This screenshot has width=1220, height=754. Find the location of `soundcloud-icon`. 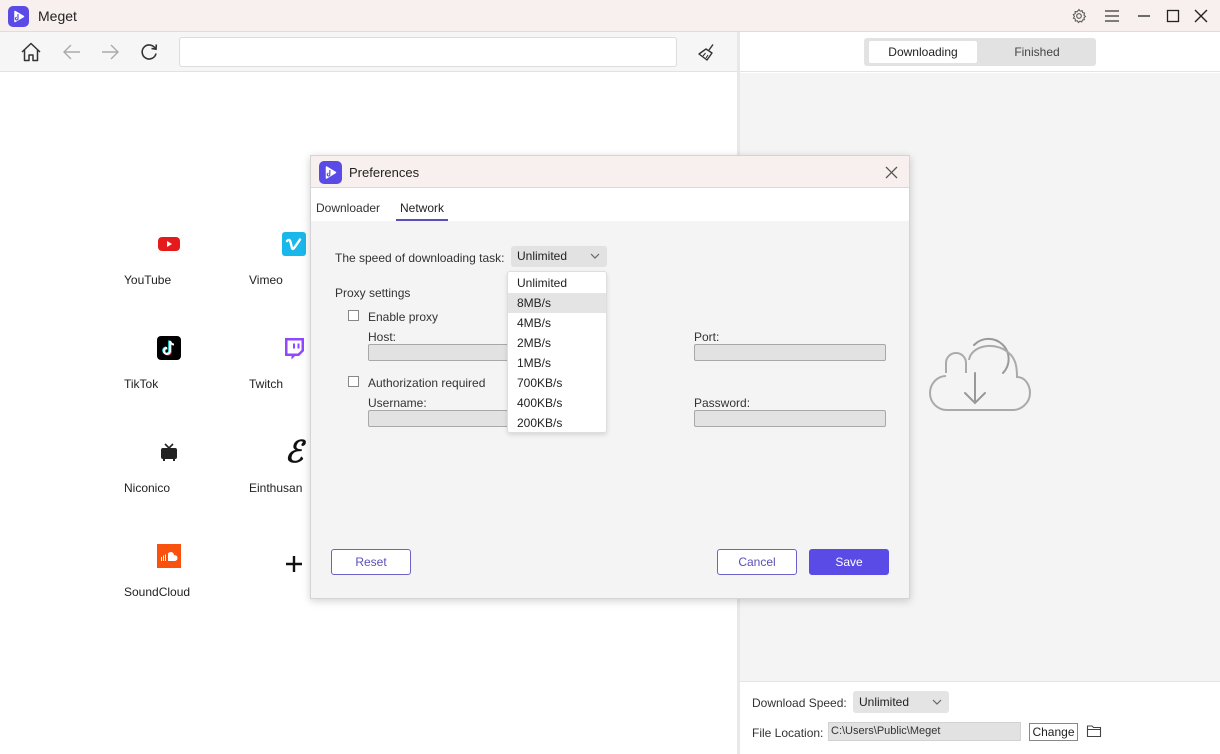

soundcloud-icon is located at coordinates (169, 556).